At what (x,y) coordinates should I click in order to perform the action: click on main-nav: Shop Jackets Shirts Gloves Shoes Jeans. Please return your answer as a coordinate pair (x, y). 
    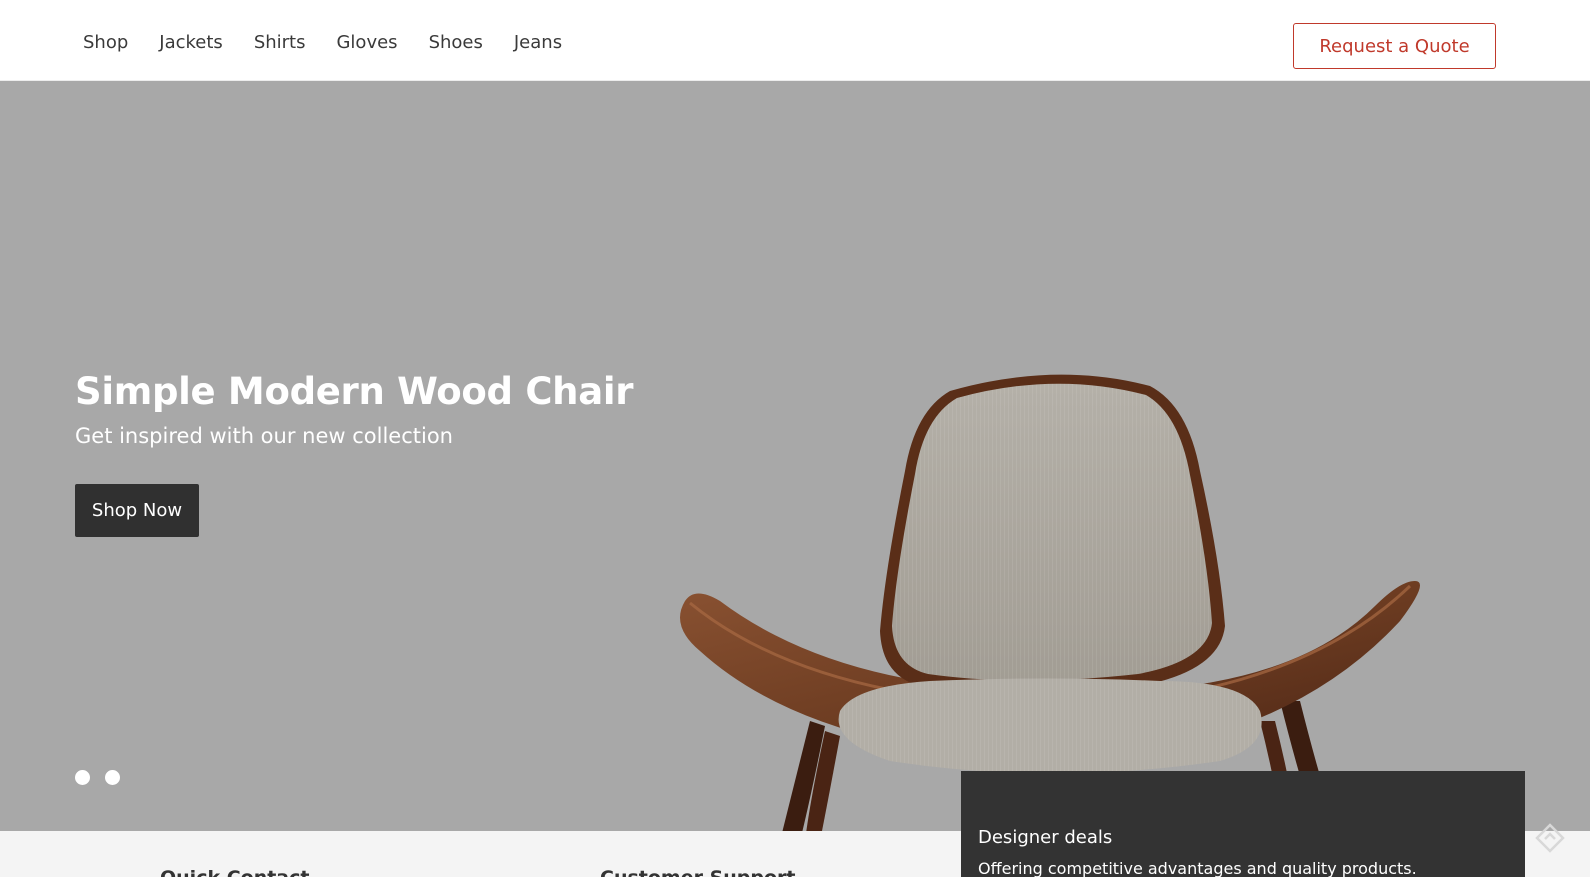
    Looking at the image, I should click on (338, 43).